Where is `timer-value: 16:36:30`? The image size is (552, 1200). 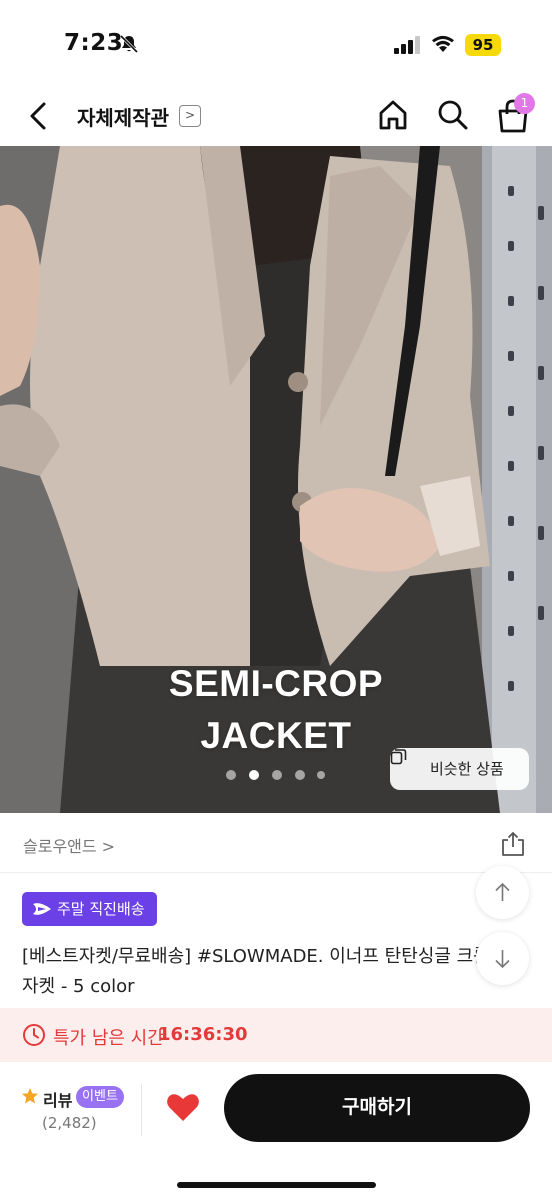
timer-value: 16:36:30 is located at coordinates (203, 1034).